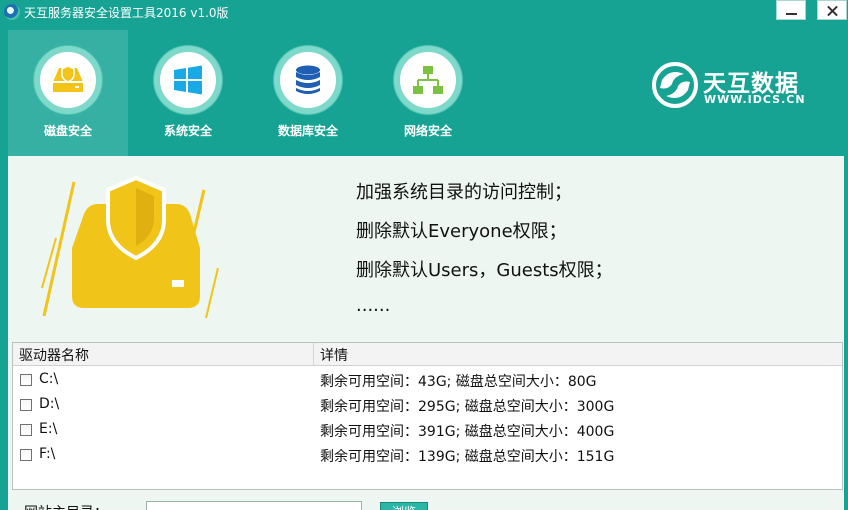  I want to click on tab-disk-security: 磁盘安全, so click(68, 93).